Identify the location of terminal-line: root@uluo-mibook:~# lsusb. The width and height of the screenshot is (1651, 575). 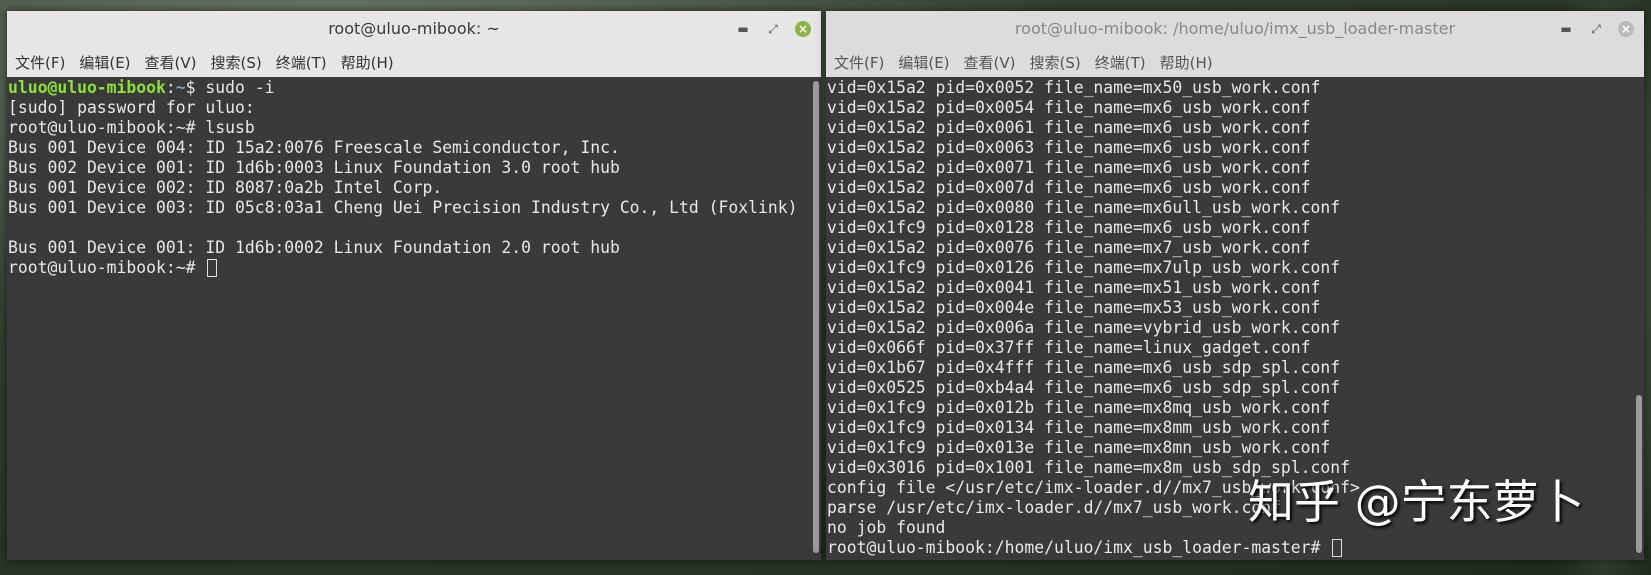
(131, 127).